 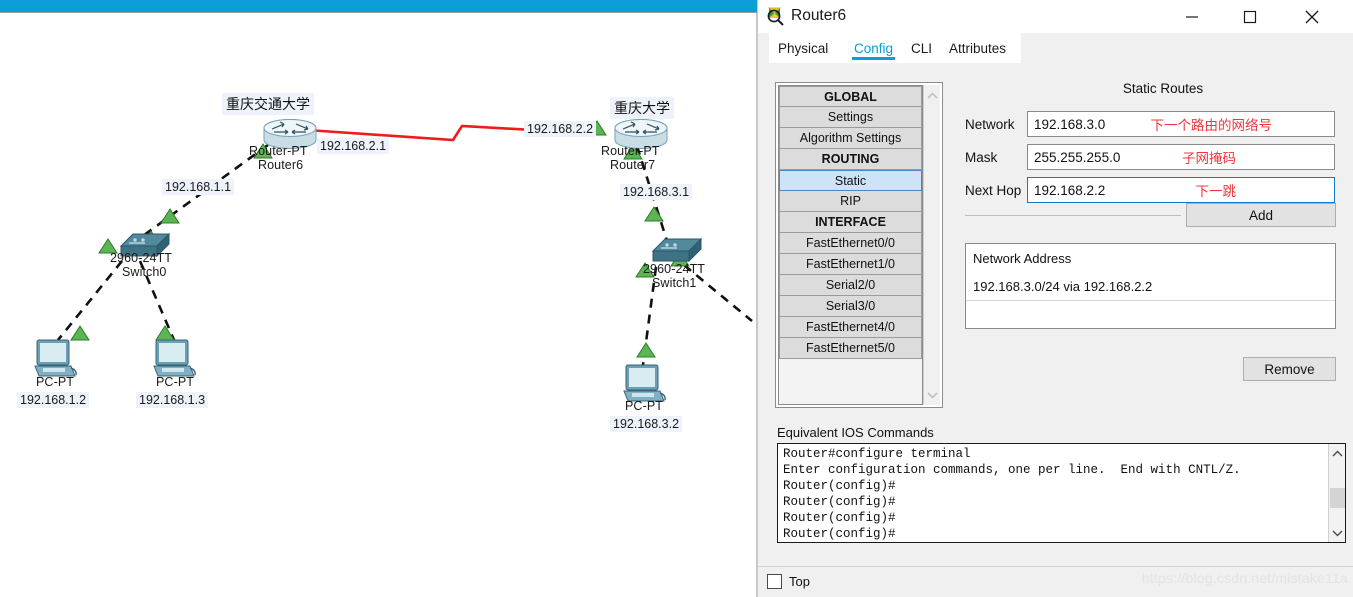 I want to click on network-input: 192.168.3.0 下一个路由的网络号, so click(x=1181, y=124).